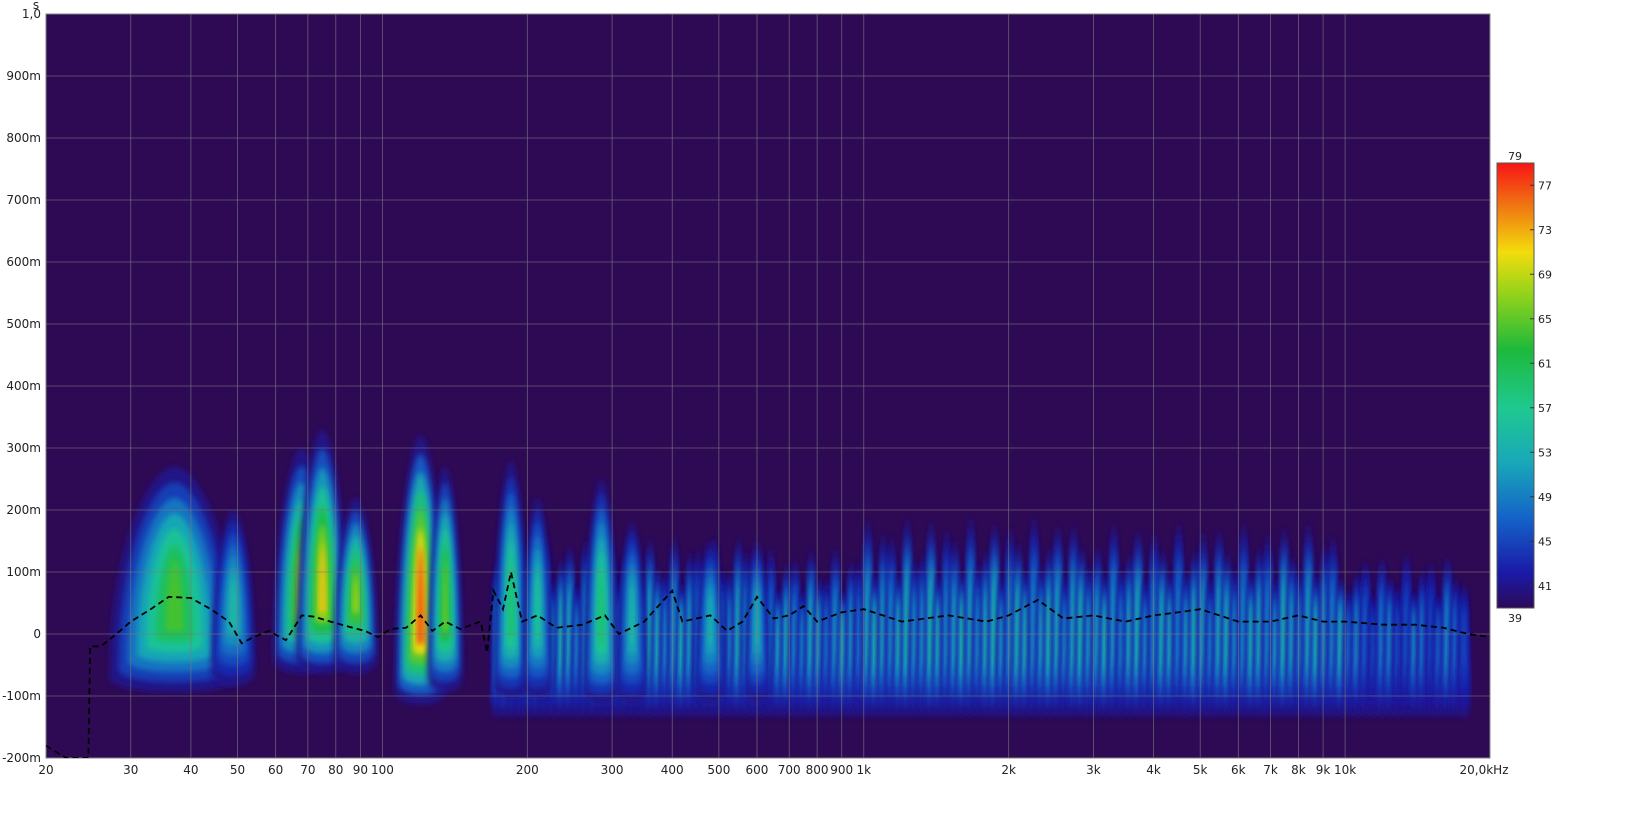  Describe the element at coordinates (1515, 385) in the screenshot. I see `colorbar-gradient` at that location.